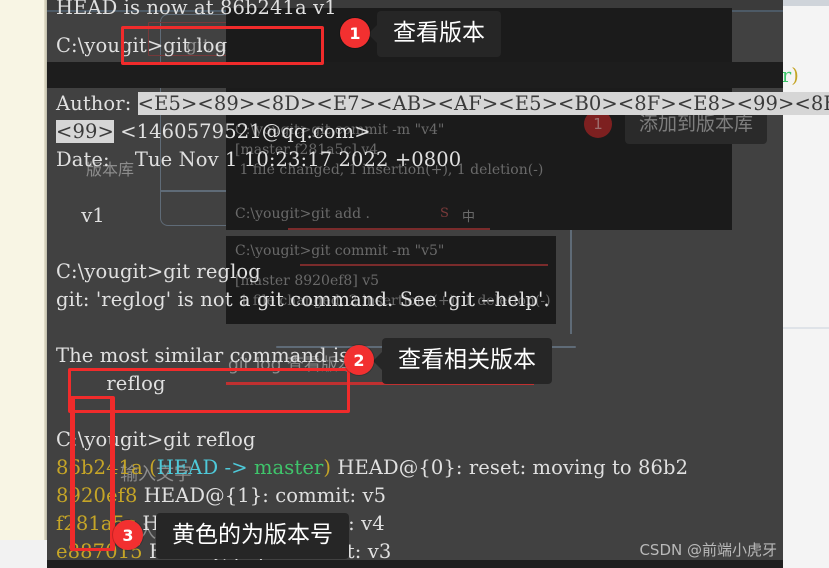 The image size is (829, 568). Describe the element at coordinates (434, 34) in the screenshot. I see `step-tooltip-1: 查看版本` at that location.